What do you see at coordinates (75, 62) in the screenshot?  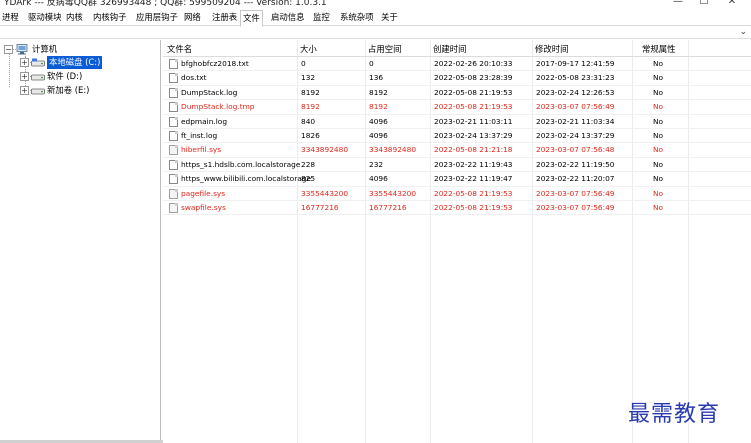 I see `tree-item-label: 本地磁盘 (C:)` at bounding box center [75, 62].